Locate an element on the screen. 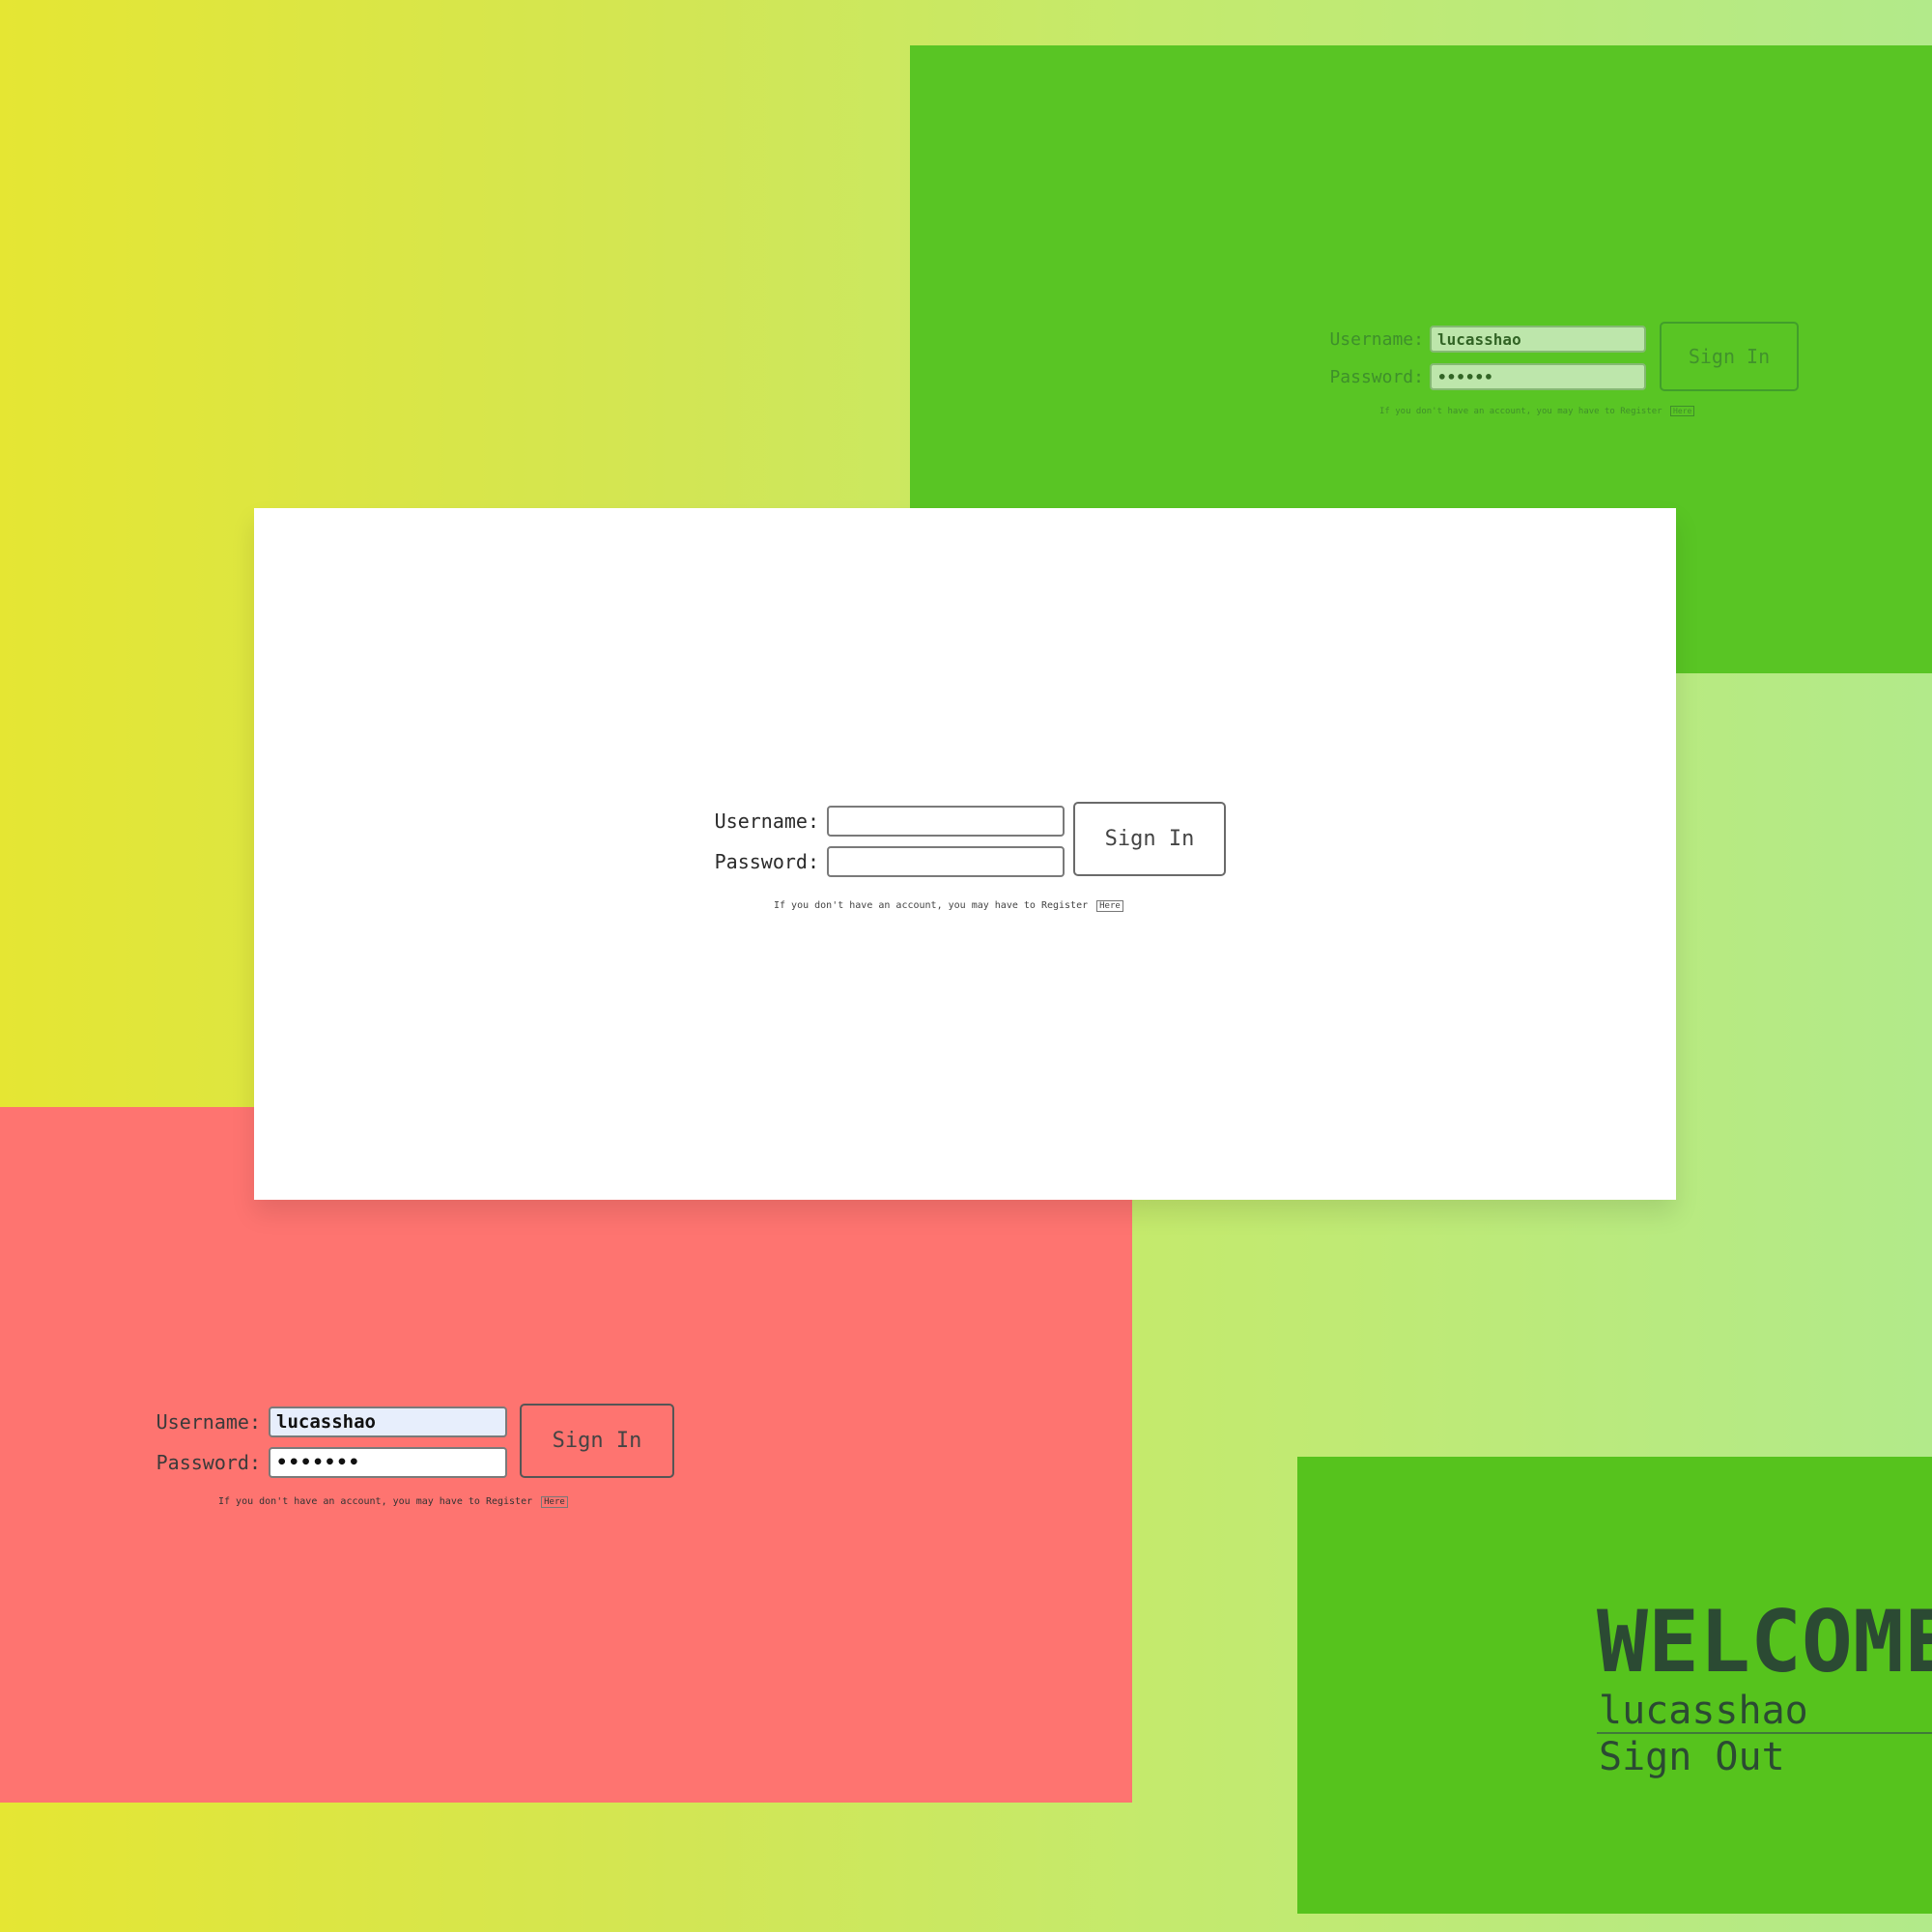 This screenshot has height=1932, width=1932. password-row: Password: •••••• is located at coordinates (1481, 376).